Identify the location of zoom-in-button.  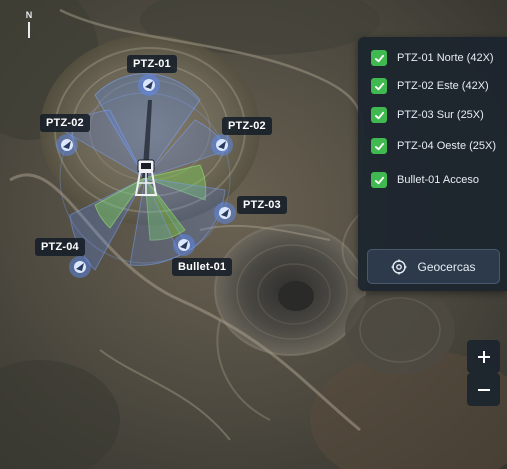
(483, 356).